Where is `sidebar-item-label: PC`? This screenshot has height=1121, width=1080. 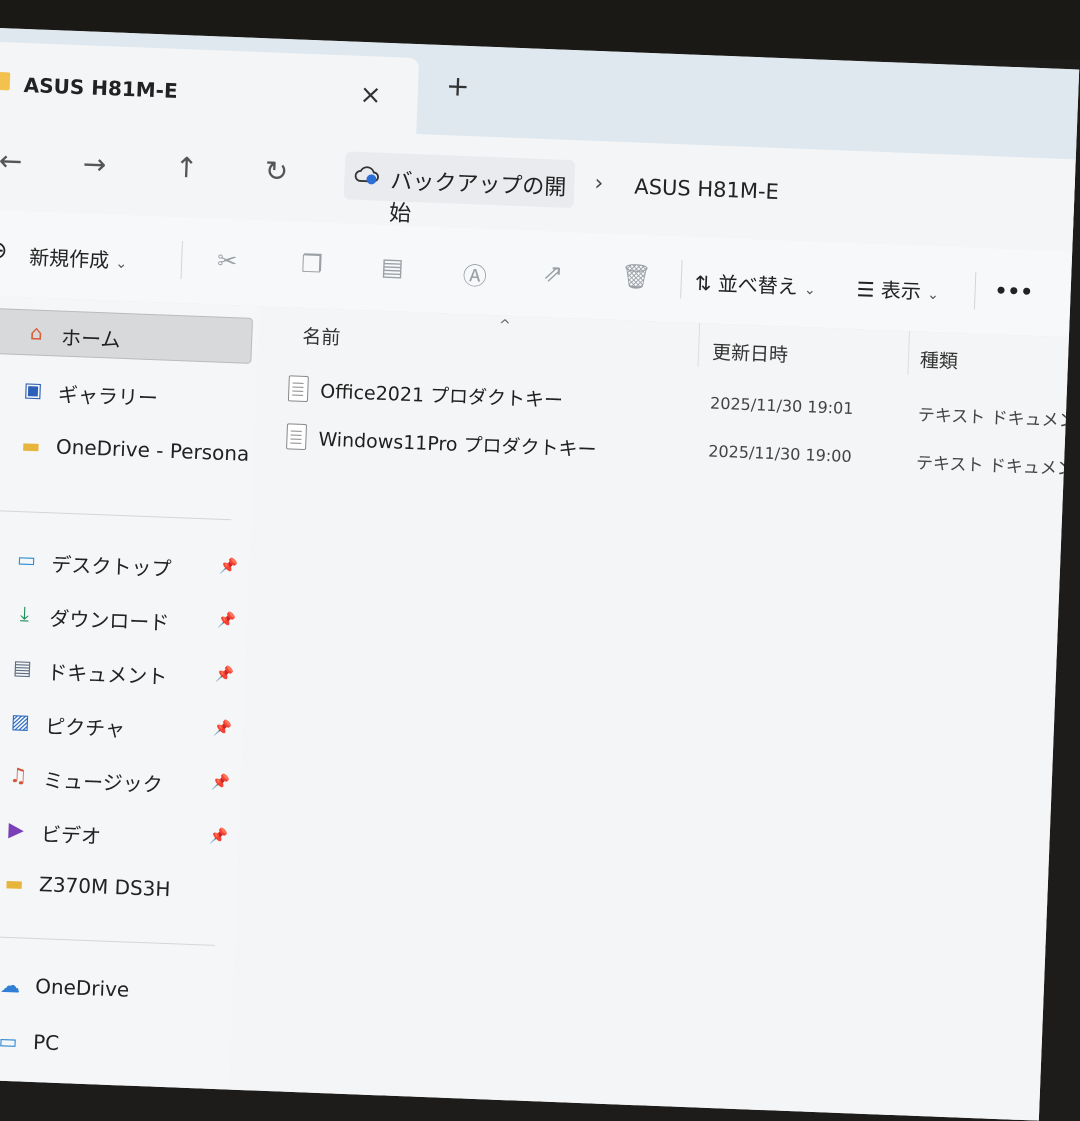
sidebar-item-label: PC is located at coordinates (46, 1043).